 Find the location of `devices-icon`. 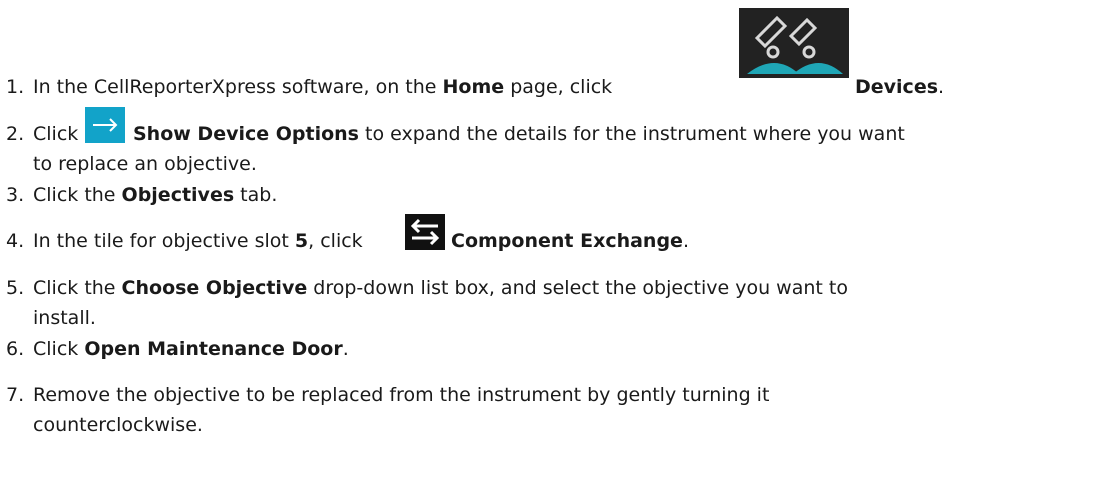

devices-icon is located at coordinates (794, 43).